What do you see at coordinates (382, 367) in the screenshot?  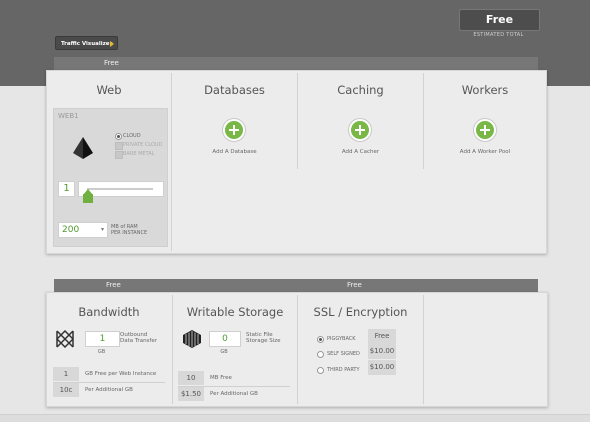 I see `ssl-price-third-party: $10.00` at bounding box center [382, 367].